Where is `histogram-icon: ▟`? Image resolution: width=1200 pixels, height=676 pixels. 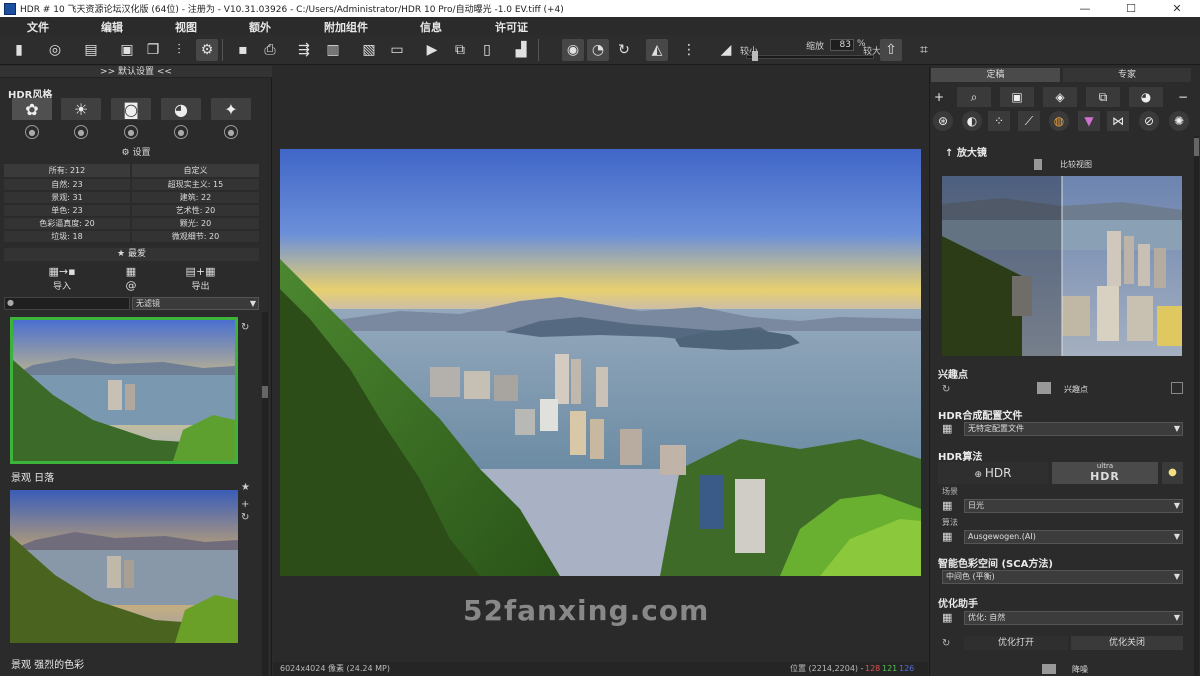
histogram-icon: ▟ is located at coordinates (521, 50).